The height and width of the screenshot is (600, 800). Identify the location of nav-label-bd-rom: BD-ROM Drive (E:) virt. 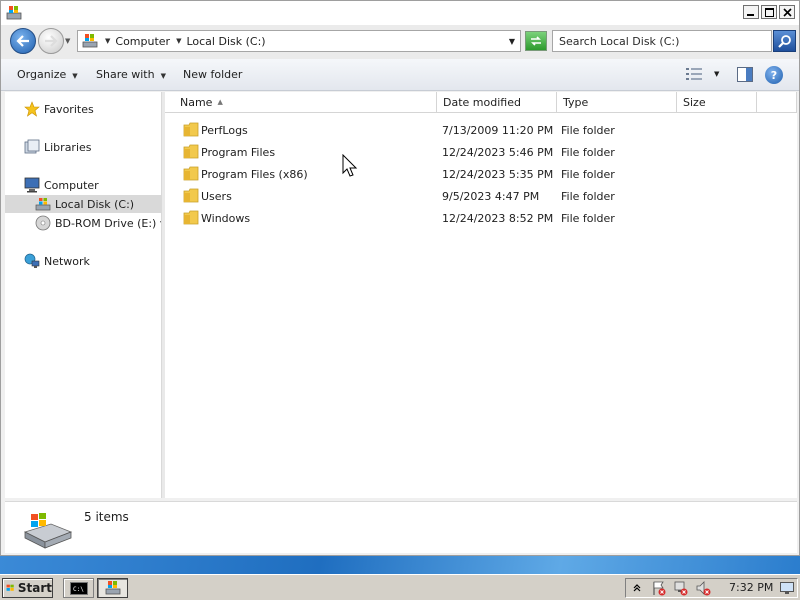
(108, 223).